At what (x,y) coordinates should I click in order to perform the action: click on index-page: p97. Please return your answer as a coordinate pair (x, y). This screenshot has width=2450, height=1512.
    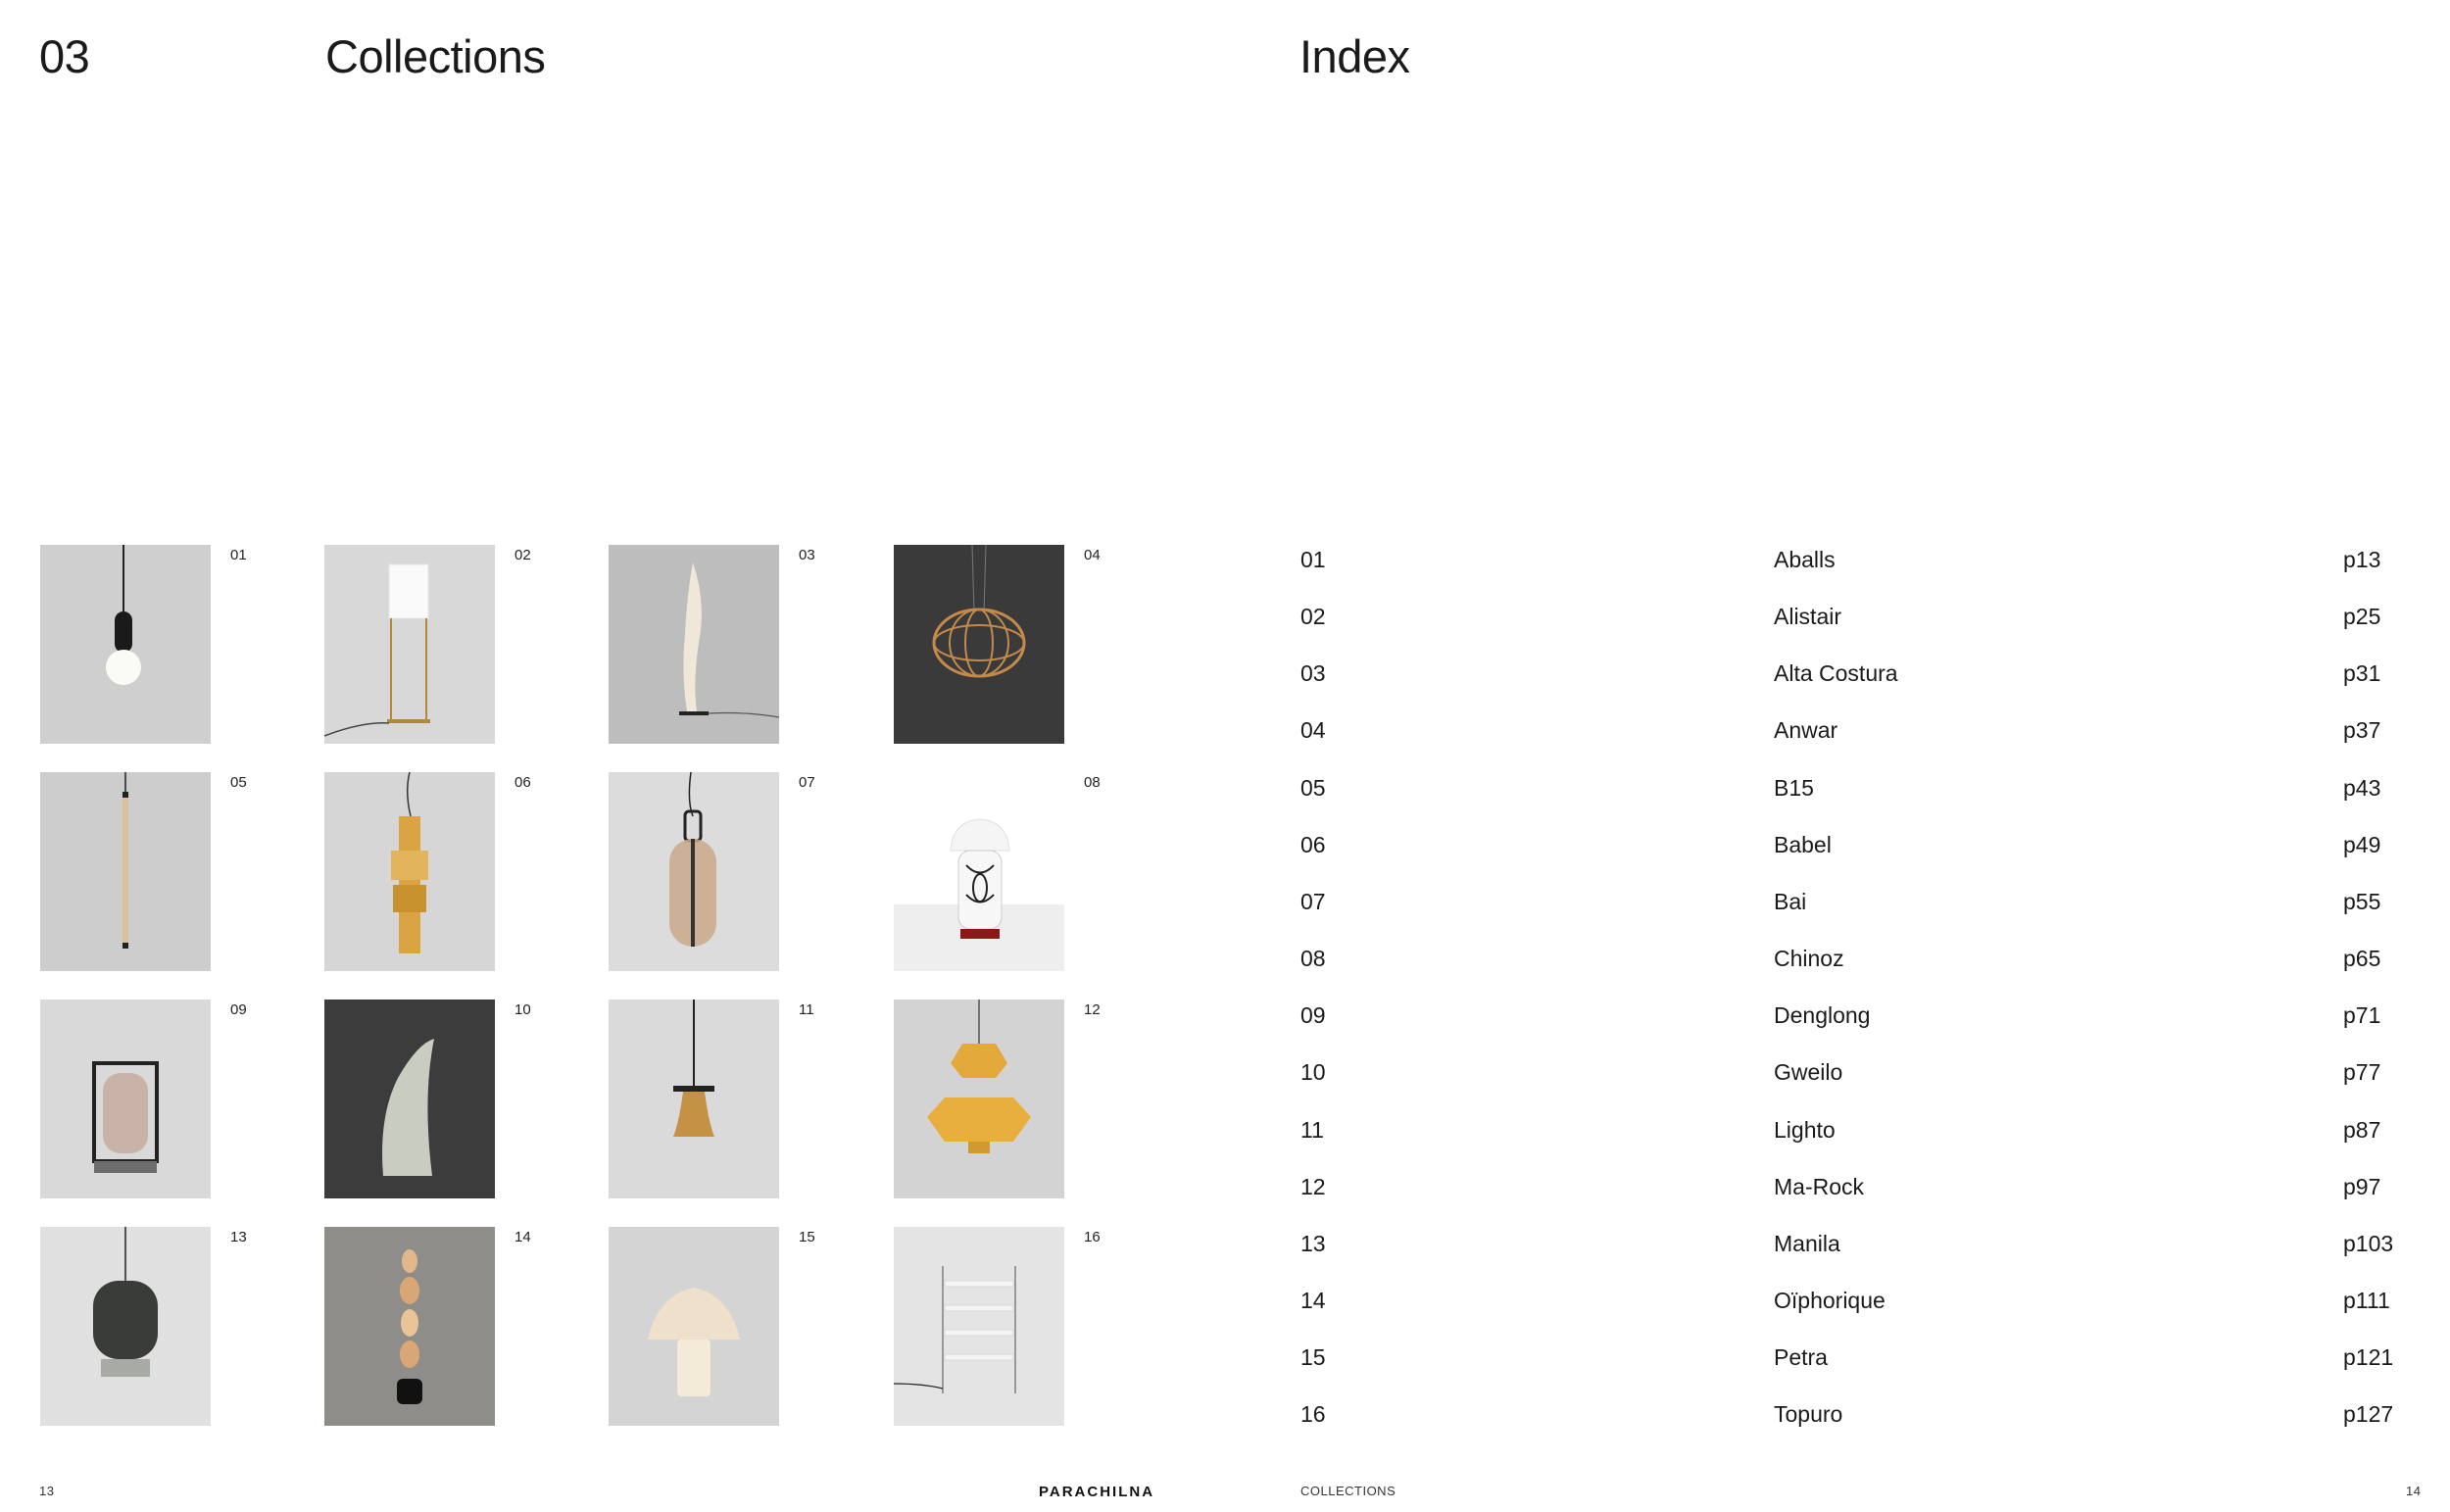
    Looking at the image, I should click on (2362, 1186).